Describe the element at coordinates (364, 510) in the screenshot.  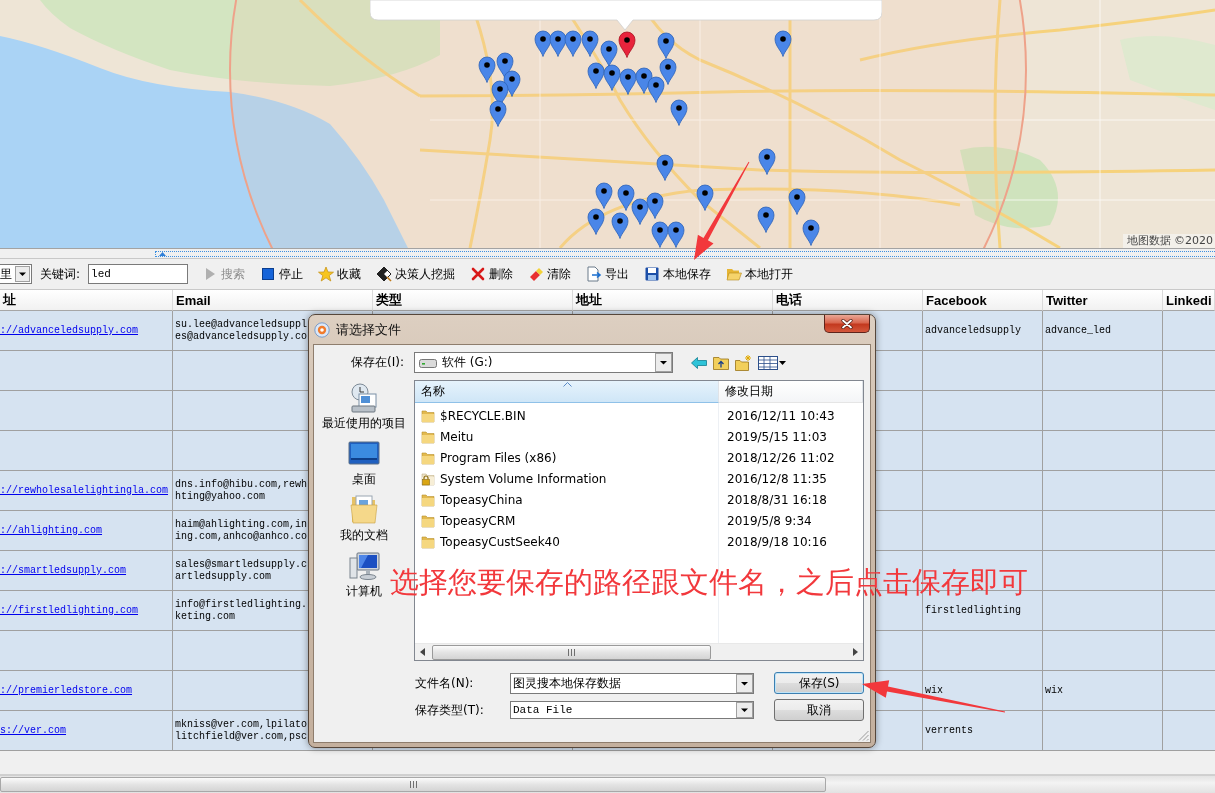
I see `documents-folder-icon` at that location.